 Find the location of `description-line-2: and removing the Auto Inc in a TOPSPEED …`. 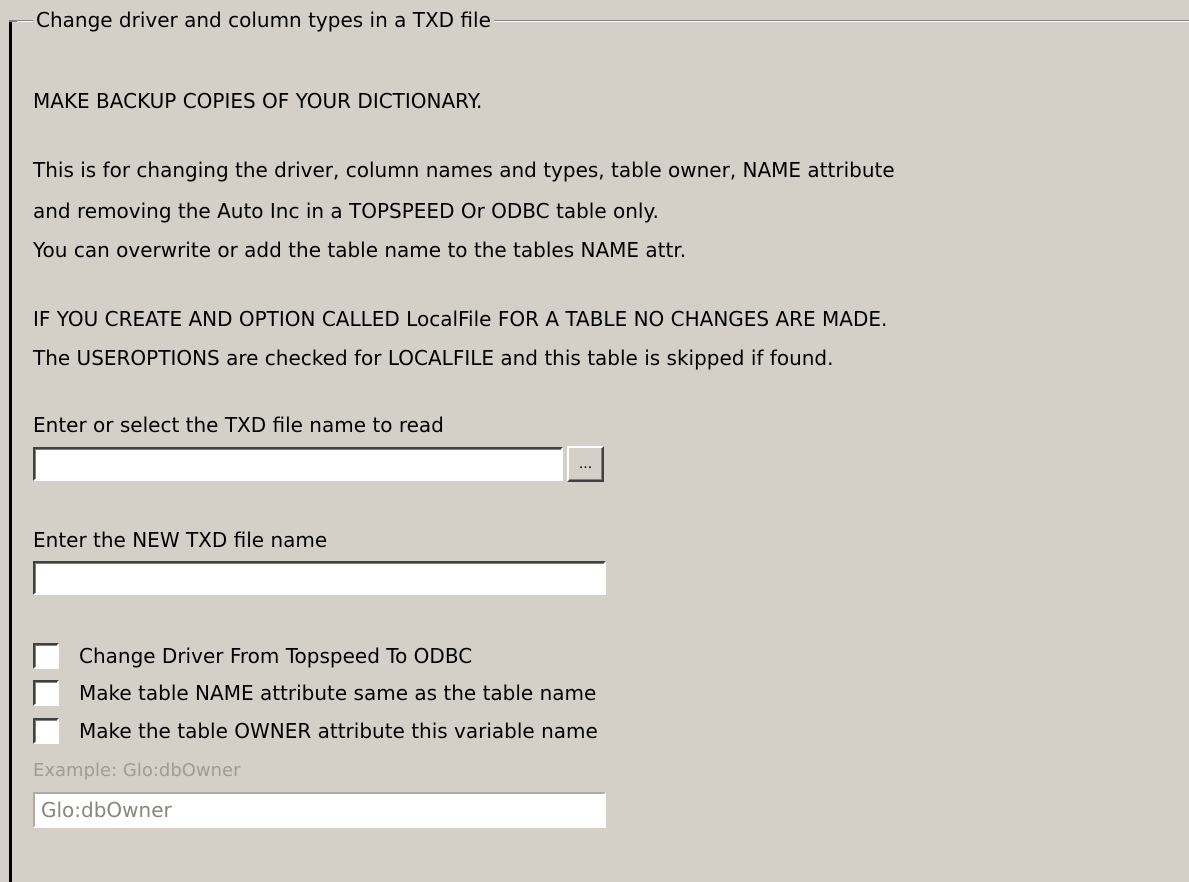

description-line-2: and removing the Auto Inc in a TOPSPEED … is located at coordinates (346, 211).